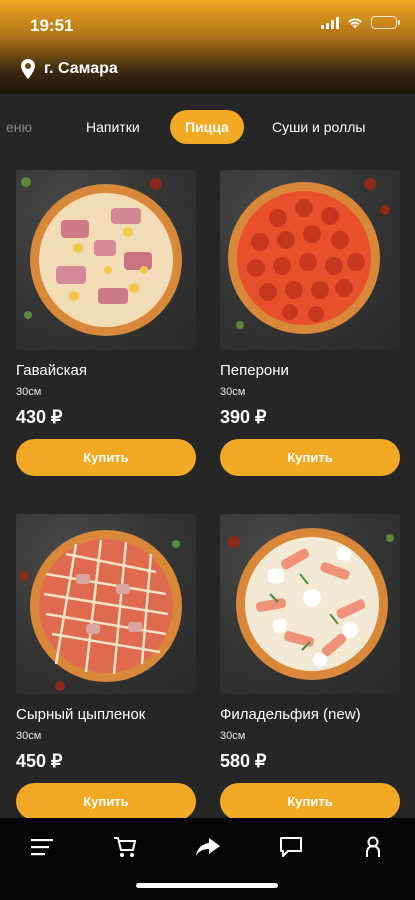 The image size is (415, 900). I want to click on hawaiian-pizza-image, so click(106, 260).